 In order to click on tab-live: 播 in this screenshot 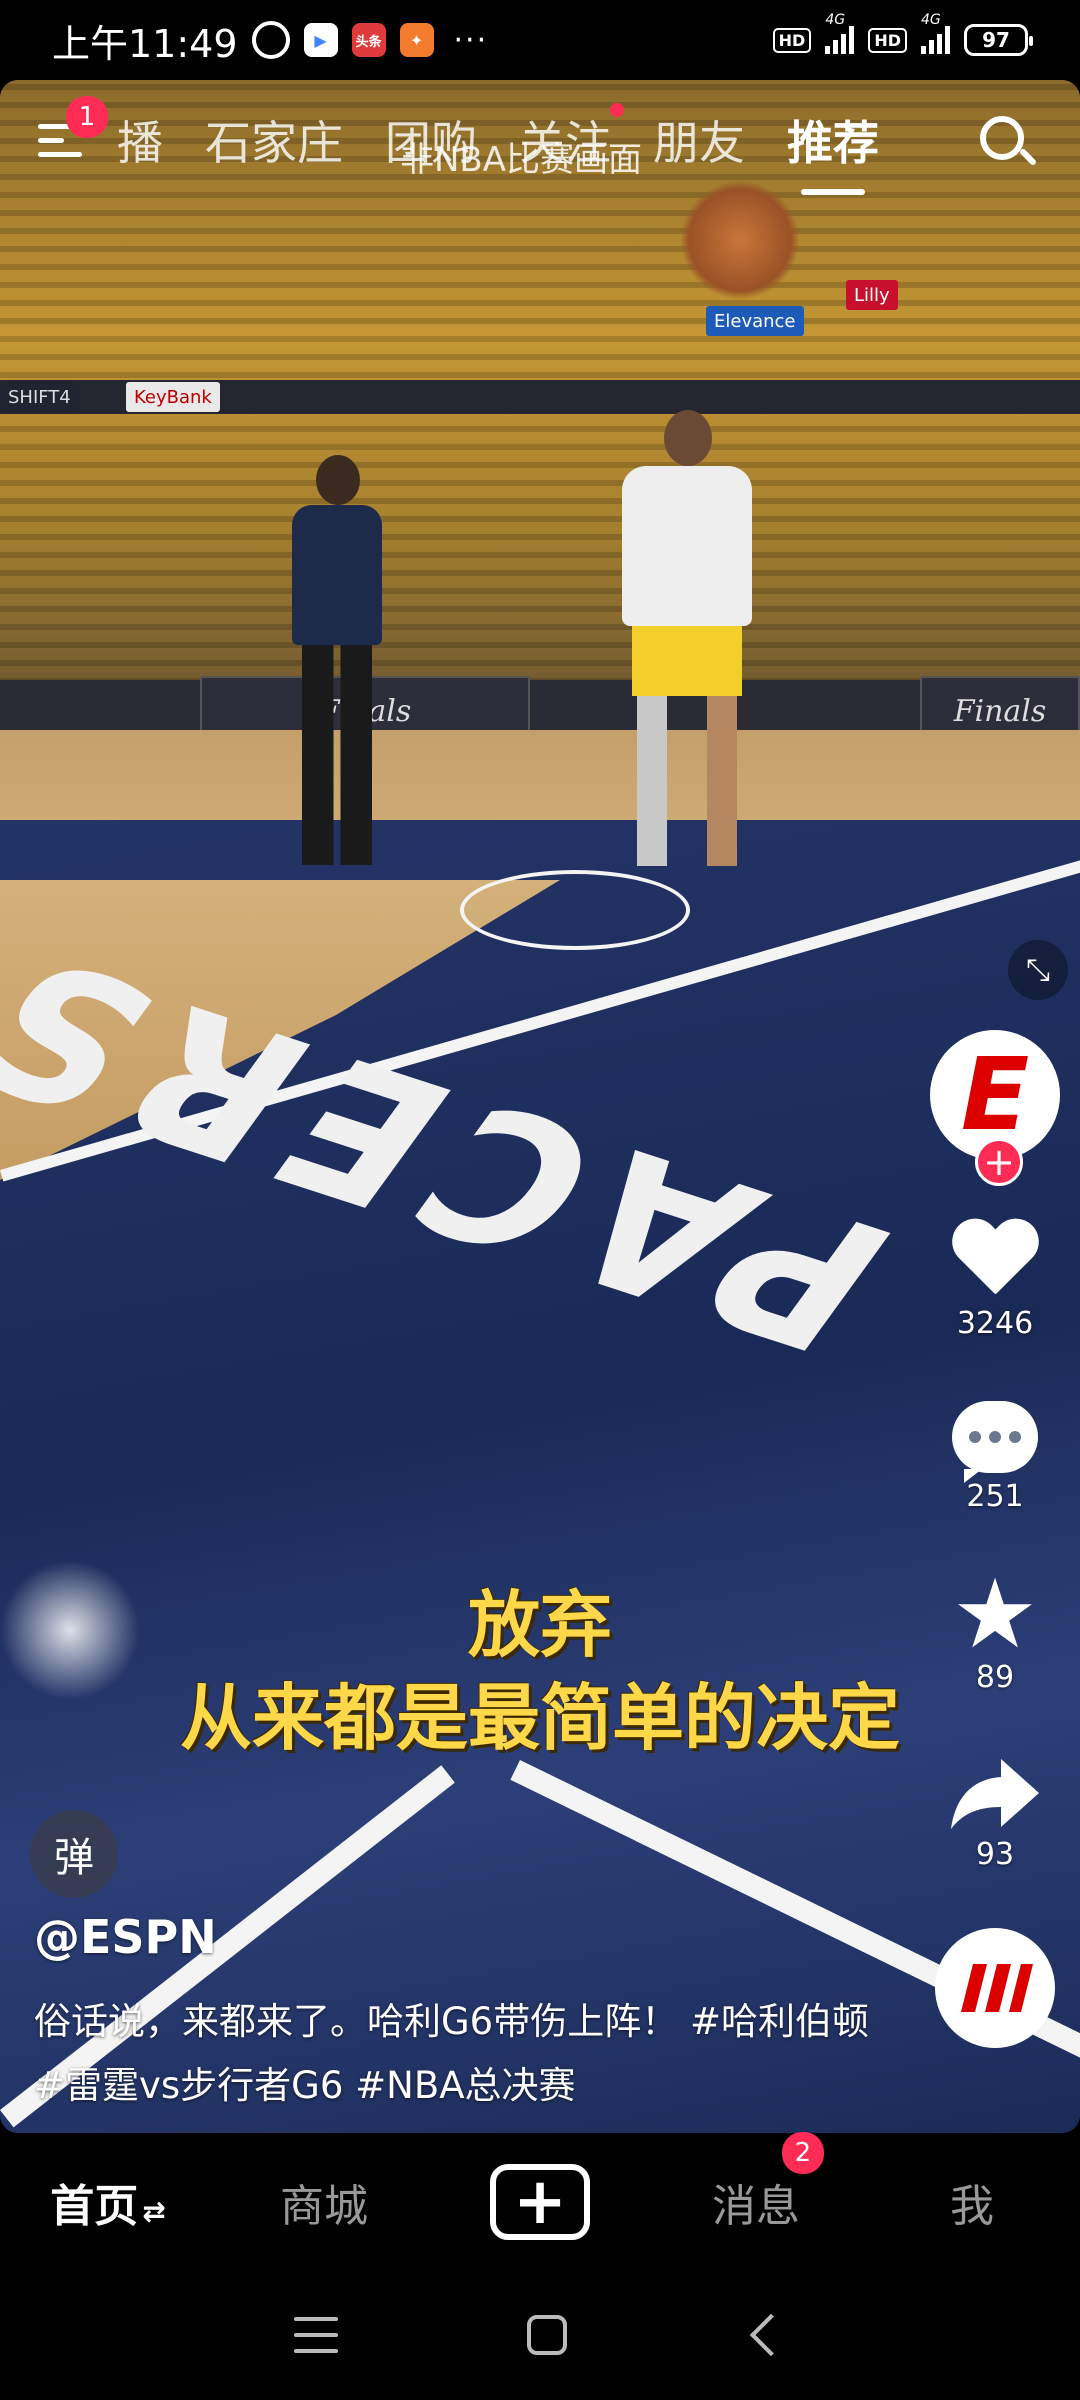, I will do `click(140, 140)`.